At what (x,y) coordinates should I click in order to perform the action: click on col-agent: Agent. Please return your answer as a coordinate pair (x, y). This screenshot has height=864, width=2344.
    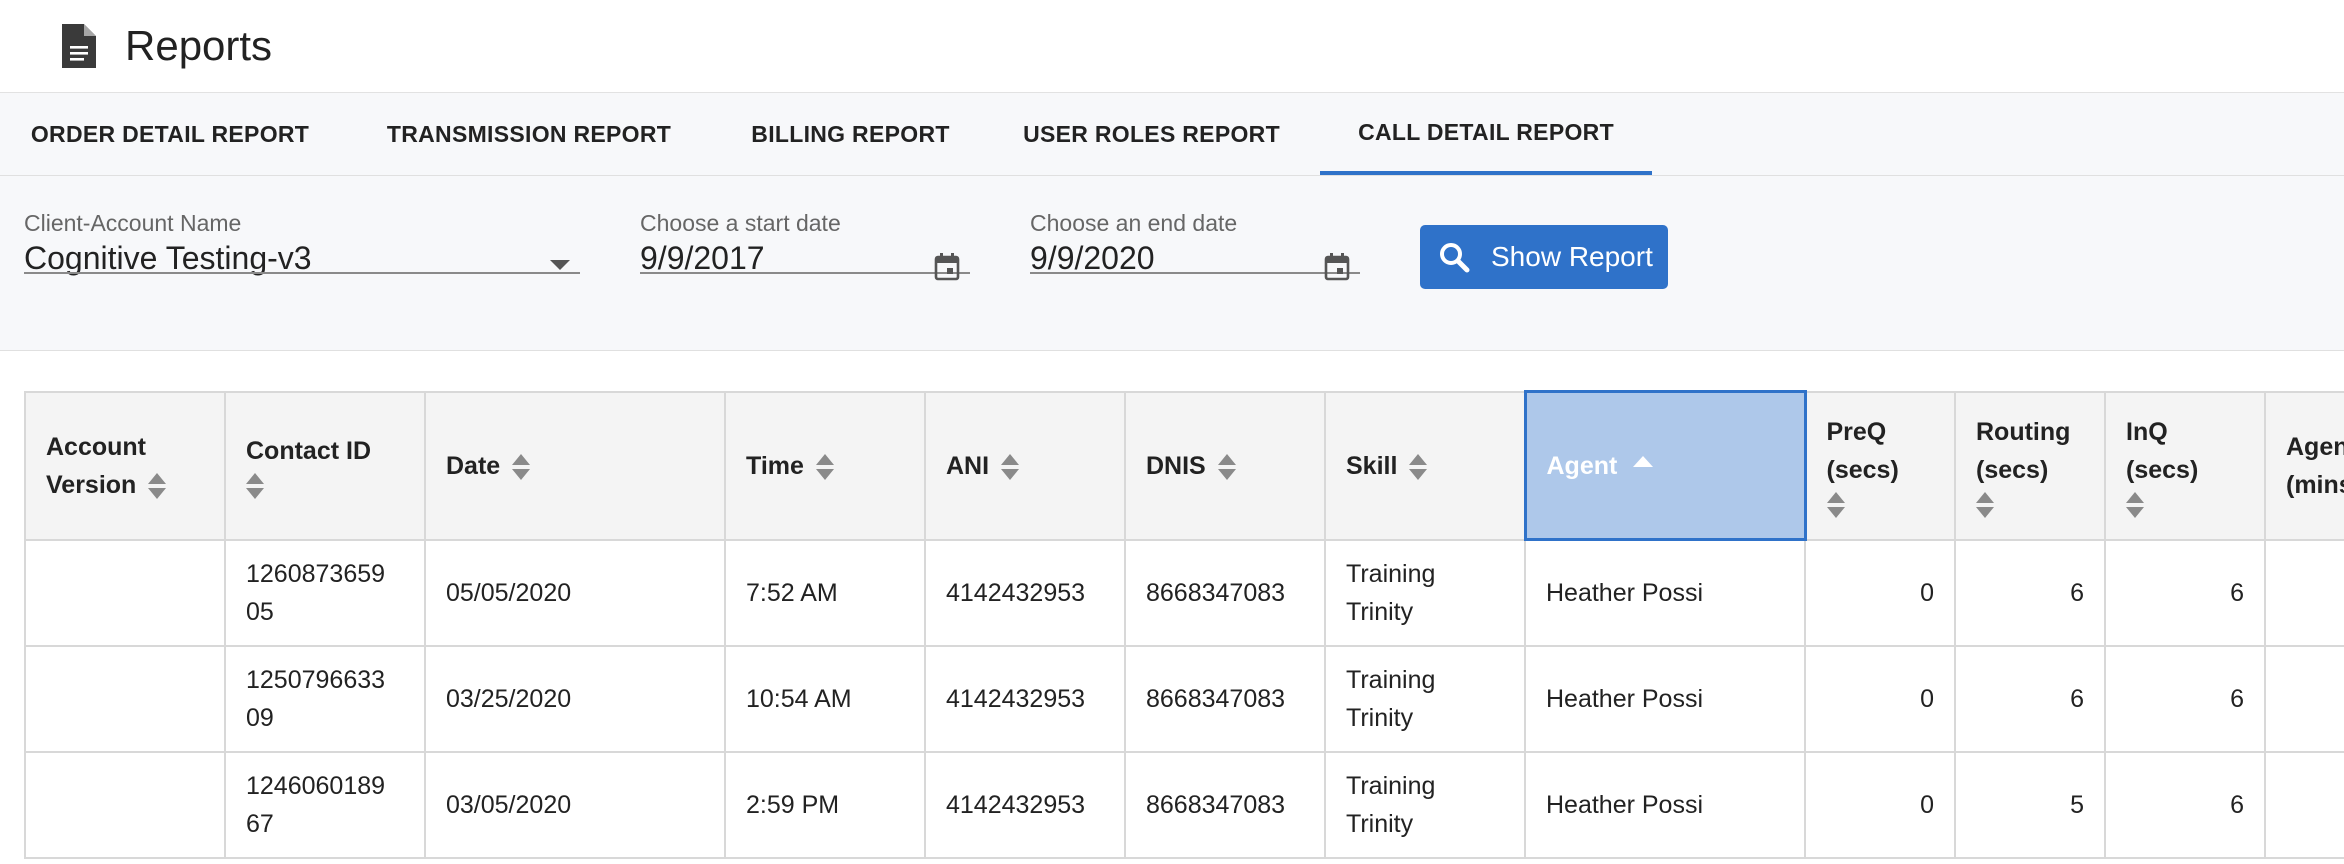
    Looking at the image, I should click on (1665, 465).